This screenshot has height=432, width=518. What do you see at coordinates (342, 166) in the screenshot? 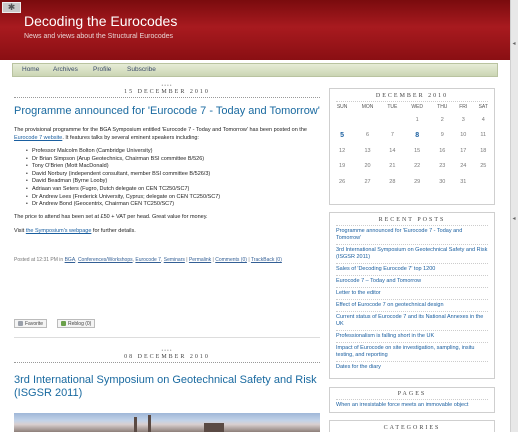
I see `calendar-day: 19` at bounding box center [342, 166].